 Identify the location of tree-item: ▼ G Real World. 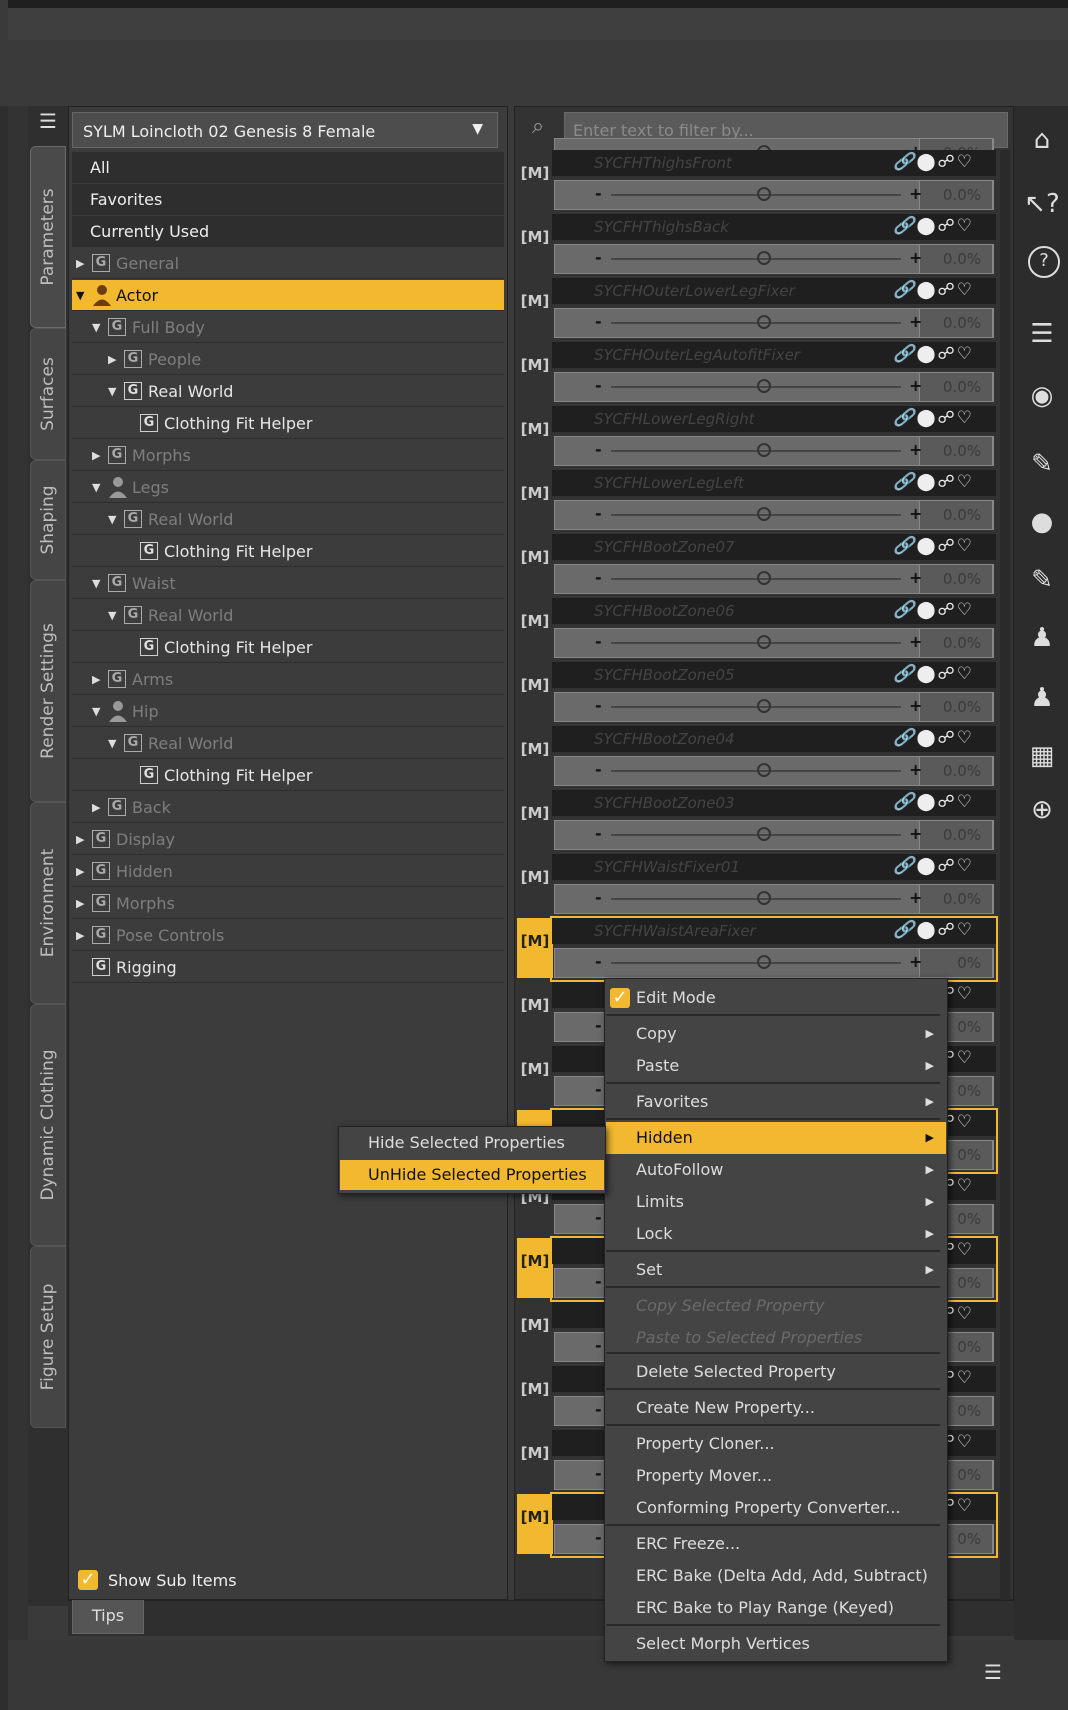
(288, 743).